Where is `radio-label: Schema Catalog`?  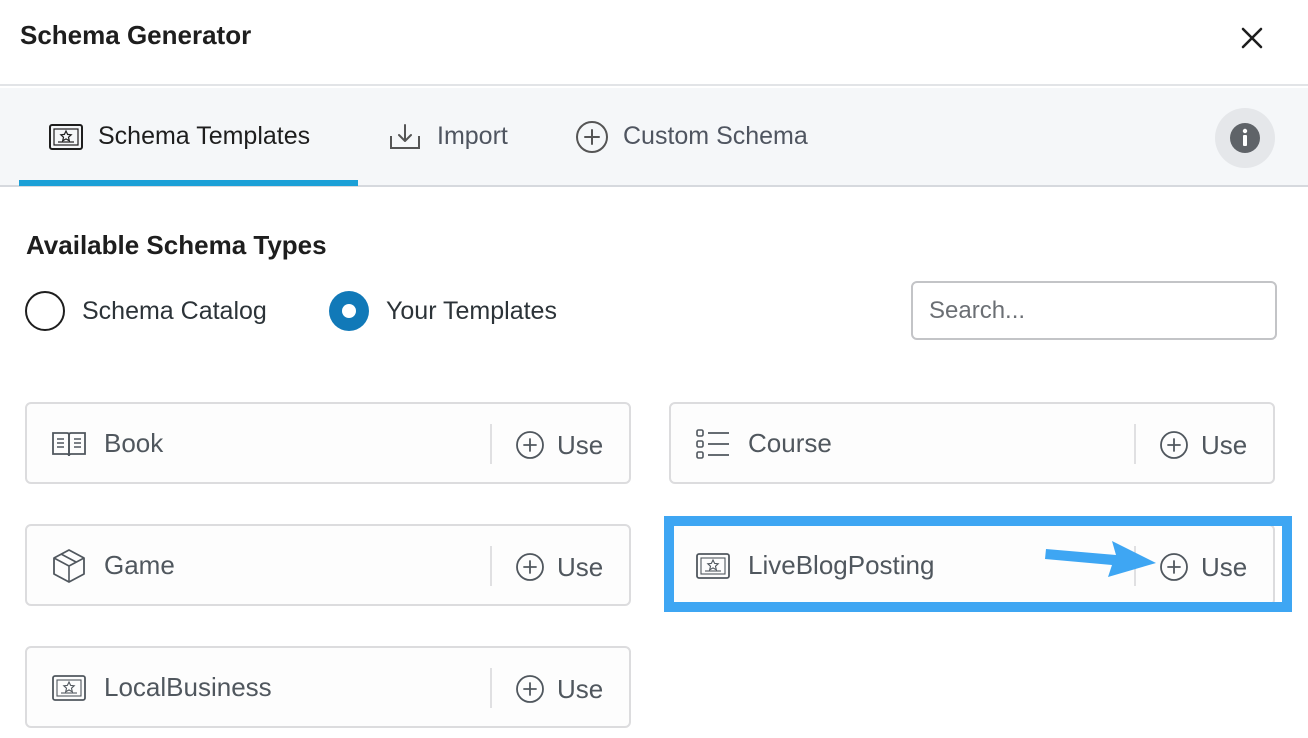
radio-label: Schema Catalog is located at coordinates (174, 310).